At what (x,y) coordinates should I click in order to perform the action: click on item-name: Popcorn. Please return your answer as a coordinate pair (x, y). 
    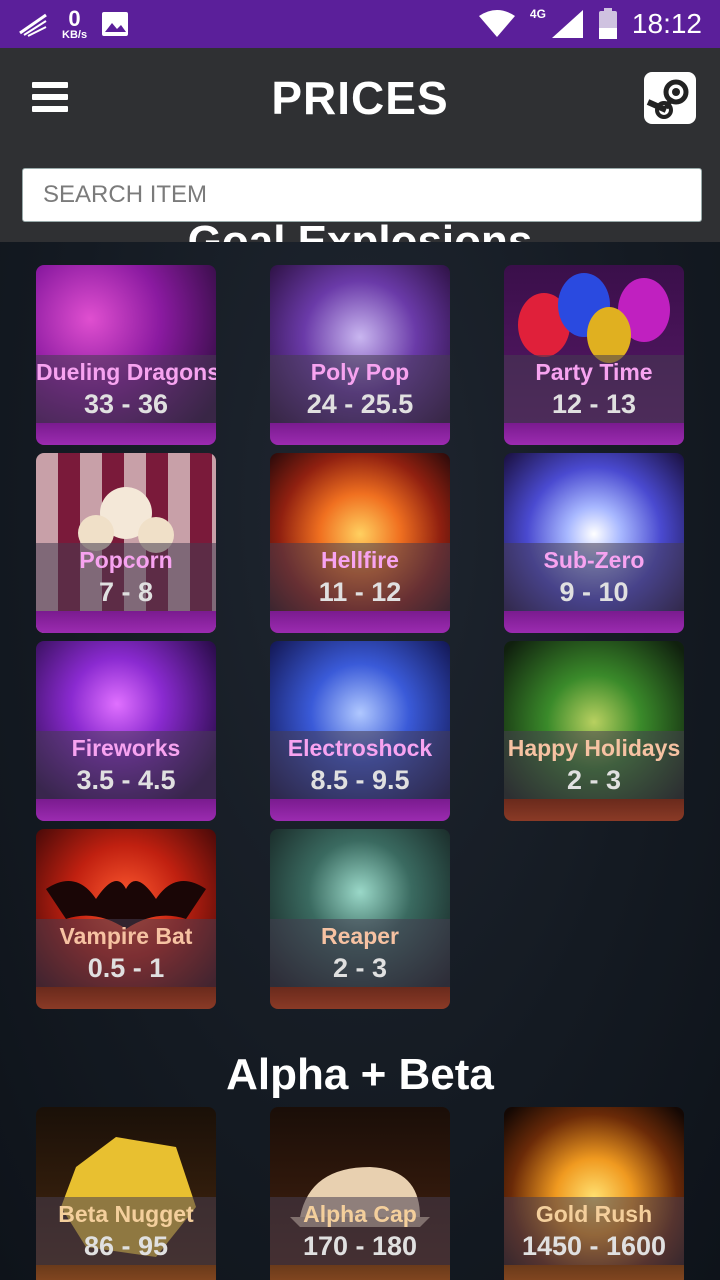
    Looking at the image, I should click on (126, 560).